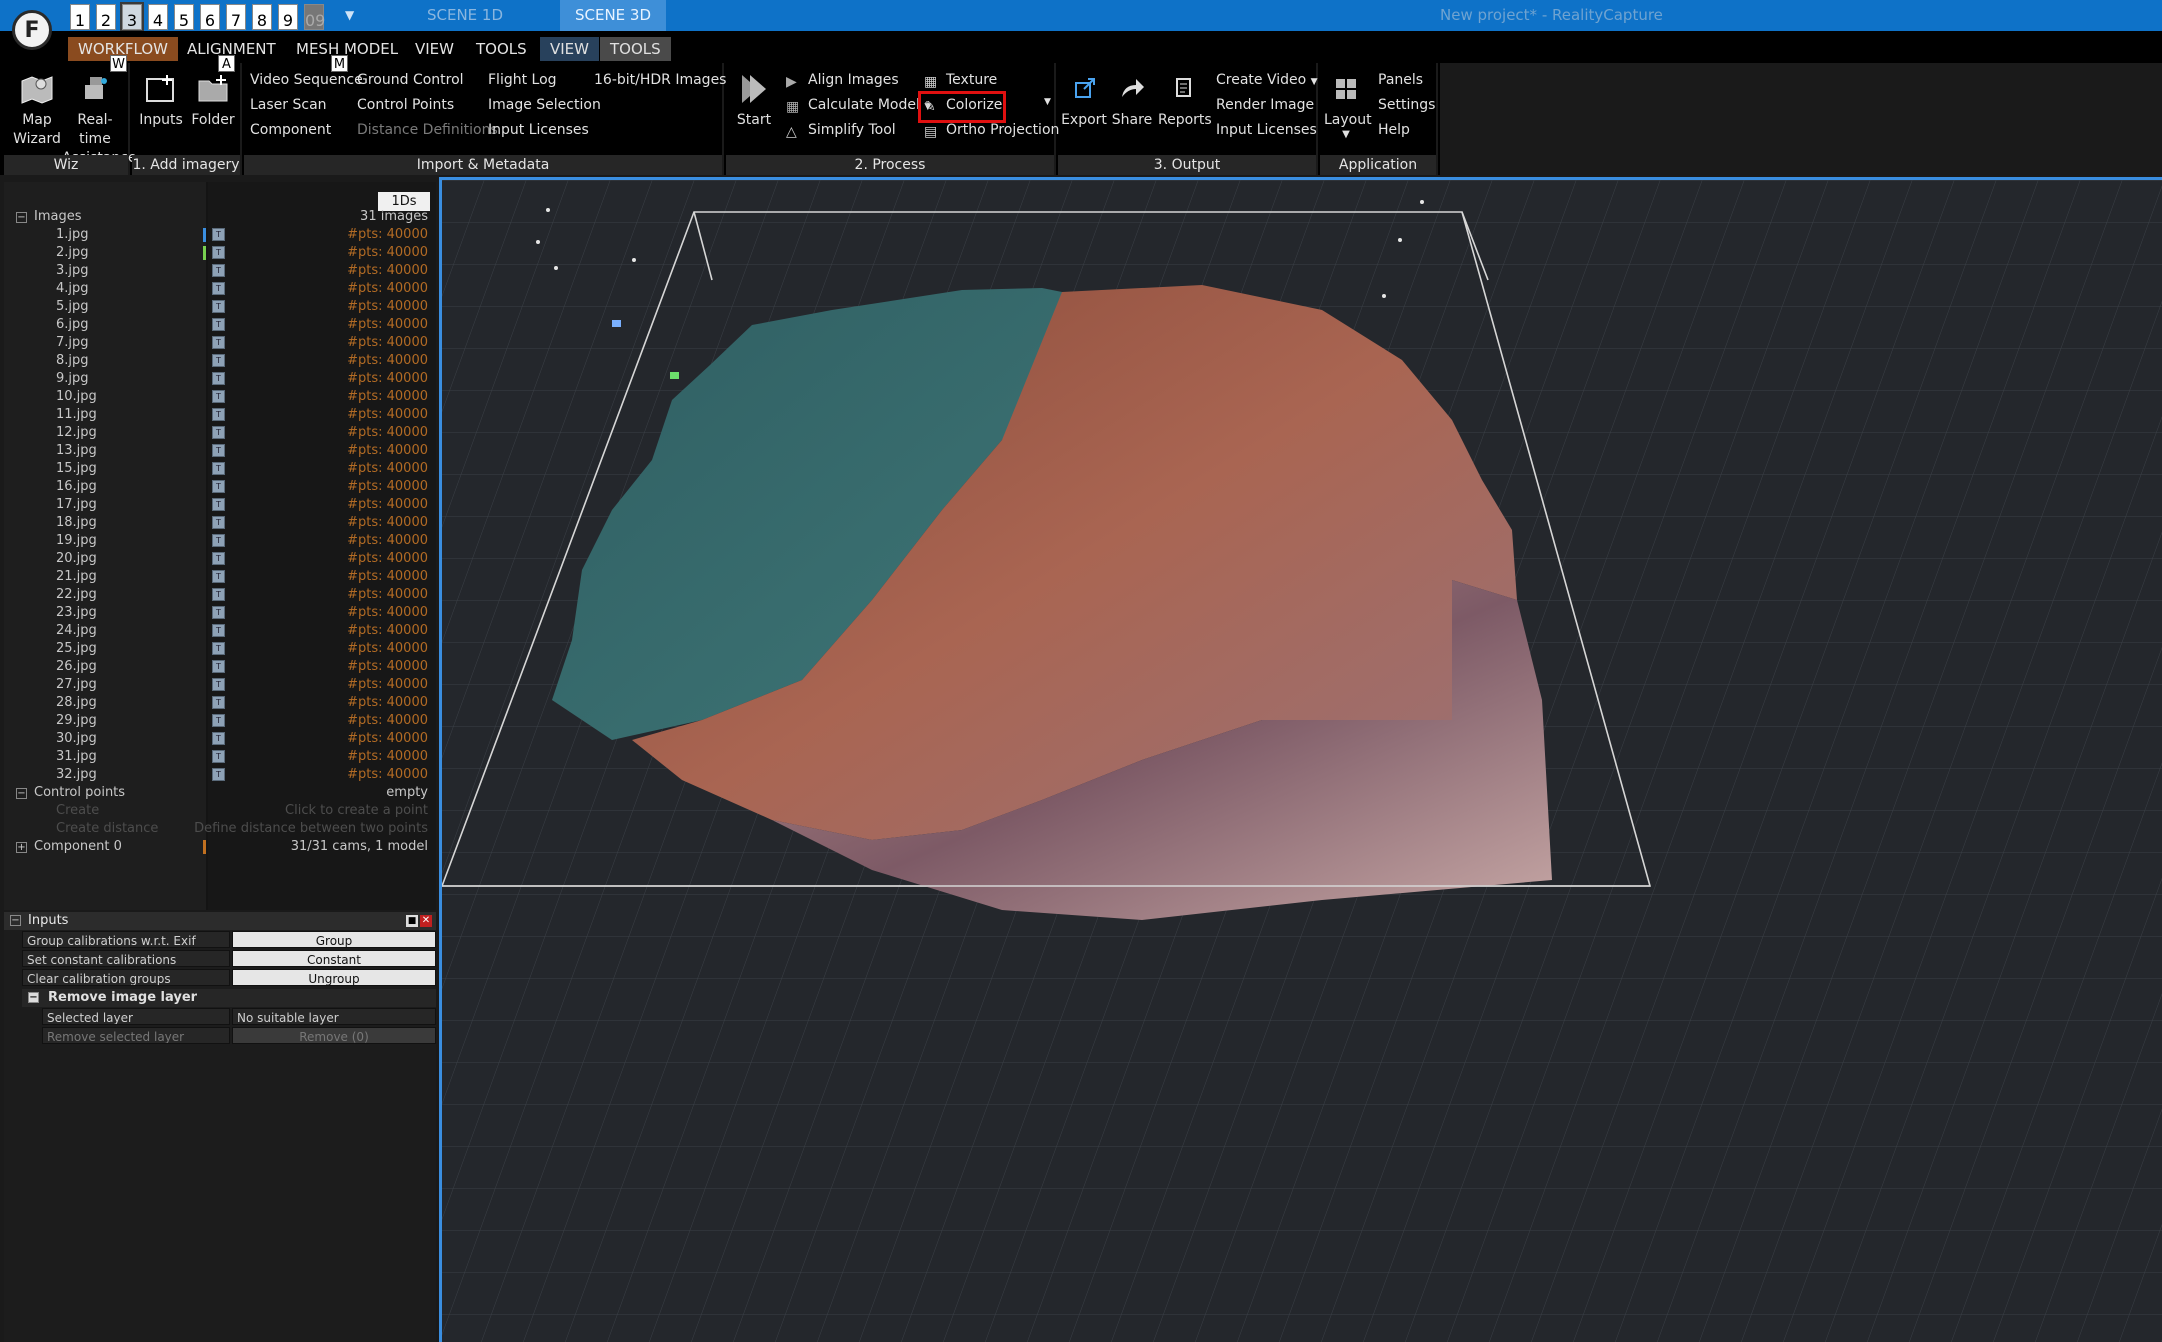 The width and height of the screenshot is (2162, 1342). I want to click on tree-image-item: 15.jpg T #pts: 40000, so click(220, 469).